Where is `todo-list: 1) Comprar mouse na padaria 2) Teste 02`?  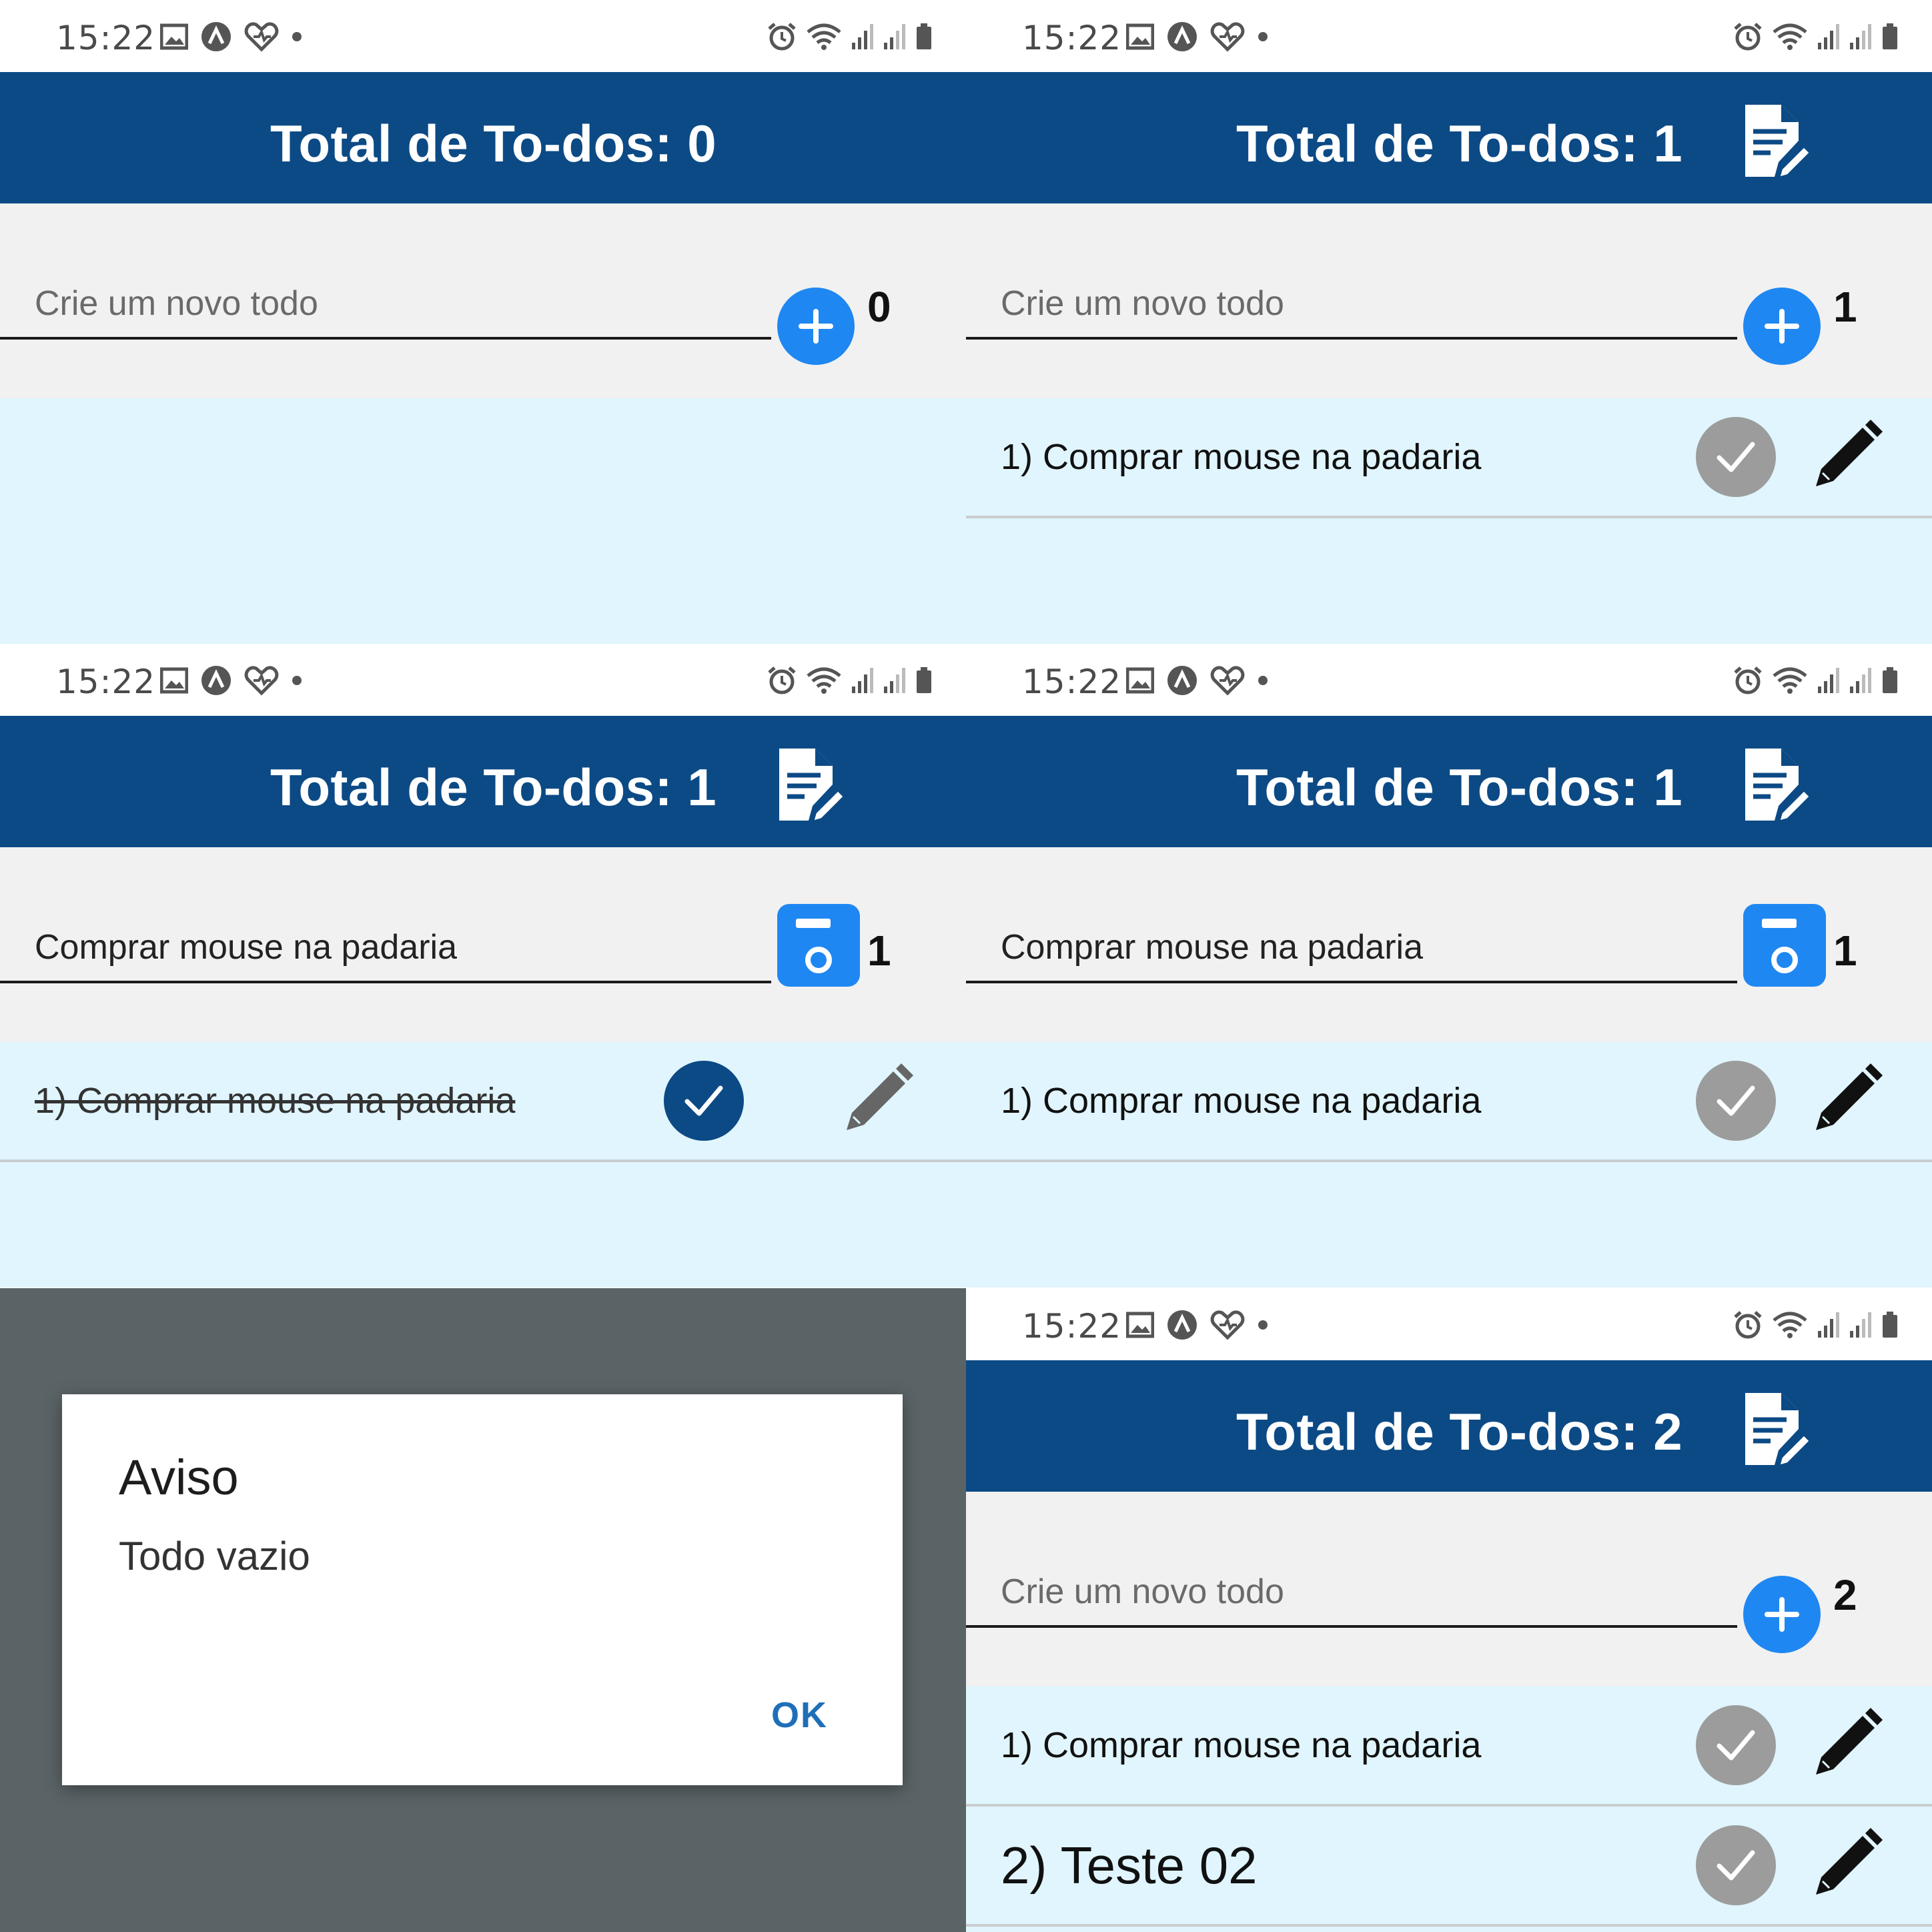
todo-list: 1) Comprar mouse na padaria 2) Teste 02 is located at coordinates (1449, 1806).